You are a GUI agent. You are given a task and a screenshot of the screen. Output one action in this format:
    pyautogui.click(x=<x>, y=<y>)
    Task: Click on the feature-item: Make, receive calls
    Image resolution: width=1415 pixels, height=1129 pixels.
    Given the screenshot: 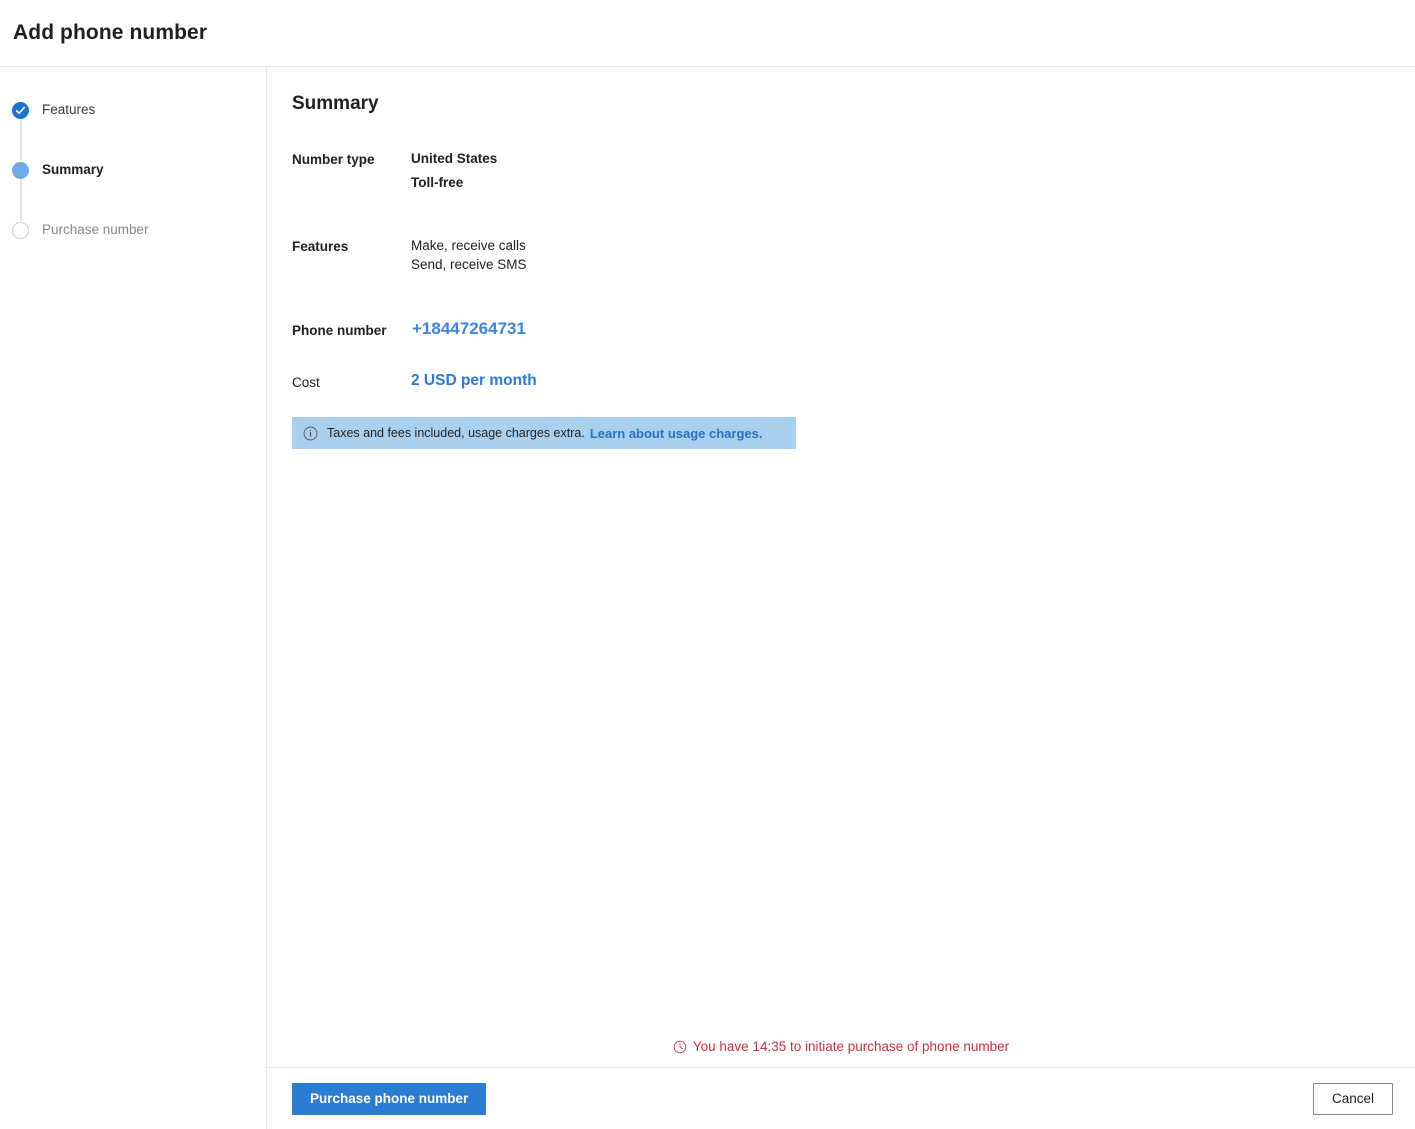 What is the action you would take?
    pyautogui.click(x=468, y=245)
    